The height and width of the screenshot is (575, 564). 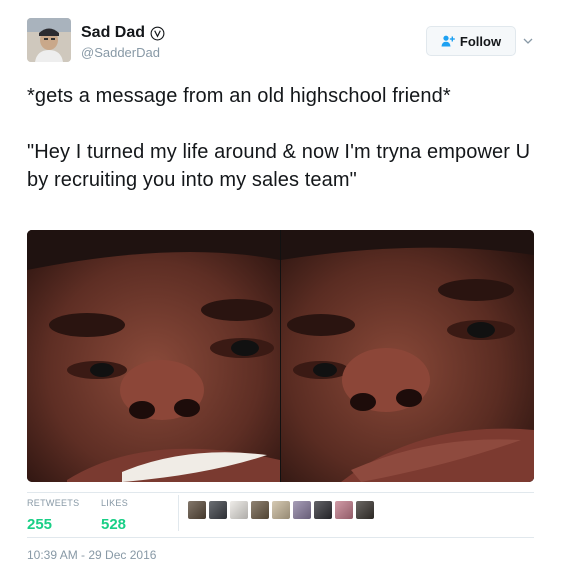 I want to click on user-handle: @SadderDad, so click(x=120, y=52).